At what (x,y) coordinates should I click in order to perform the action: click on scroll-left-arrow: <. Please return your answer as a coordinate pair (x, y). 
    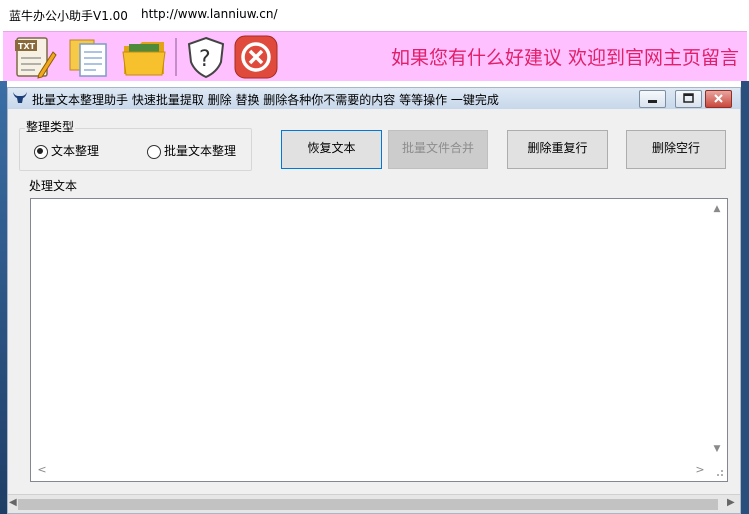
    Looking at the image, I should click on (42, 470).